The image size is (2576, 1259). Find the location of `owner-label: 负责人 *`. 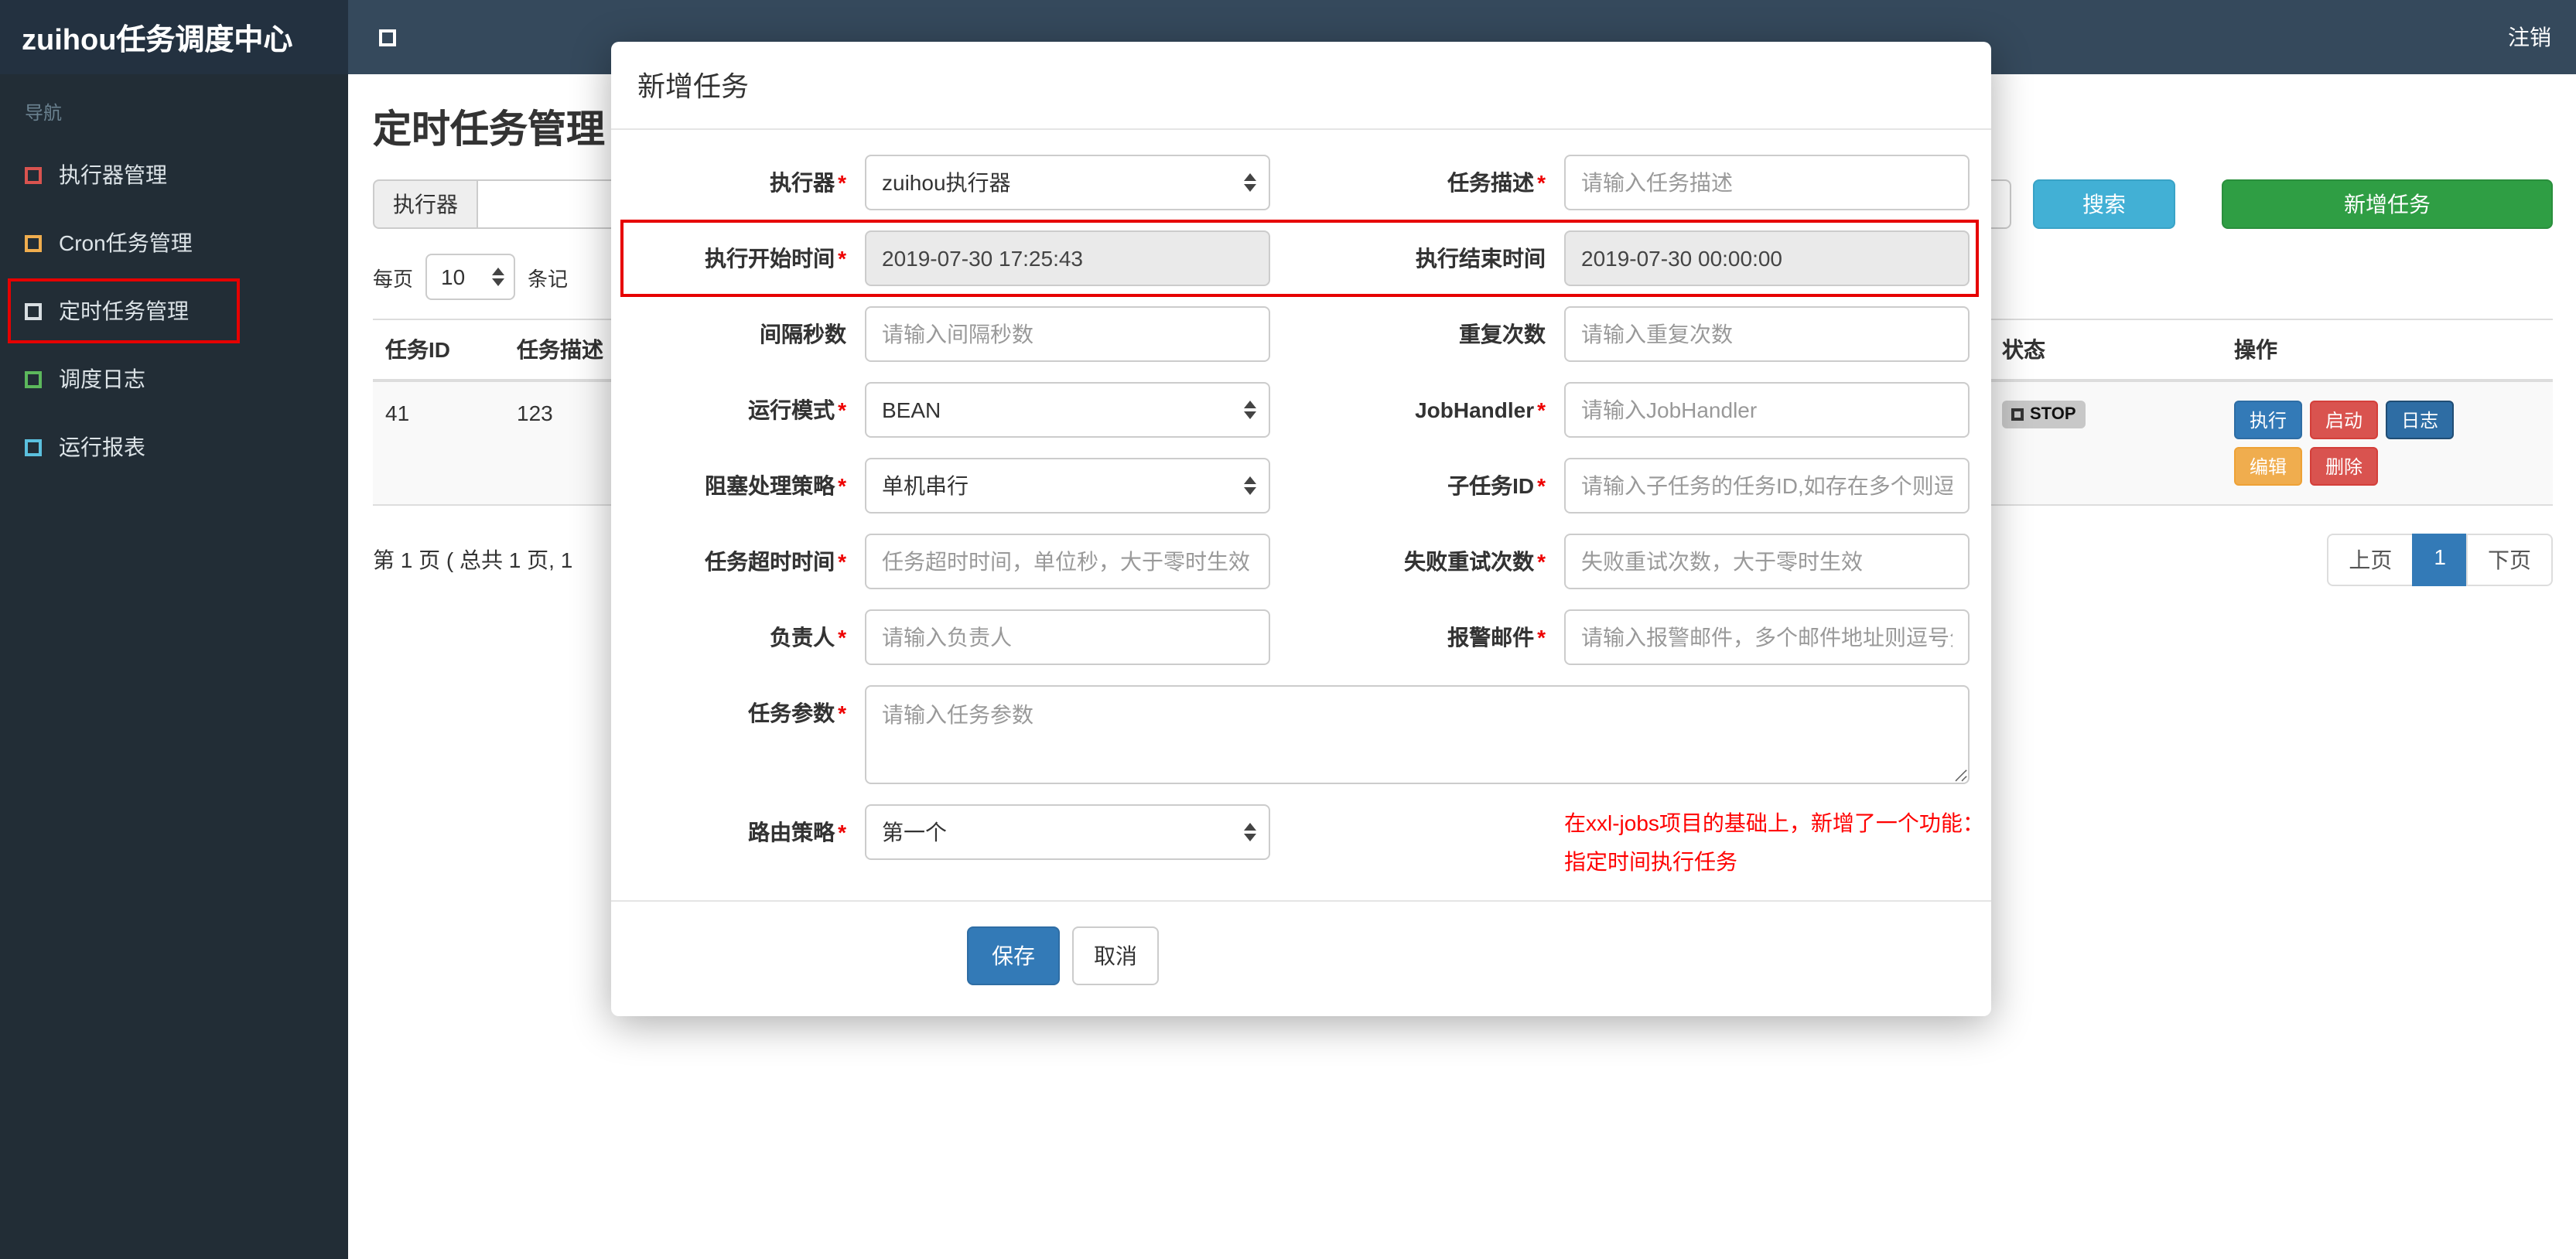

owner-label: 负责人 * is located at coordinates (808, 637).